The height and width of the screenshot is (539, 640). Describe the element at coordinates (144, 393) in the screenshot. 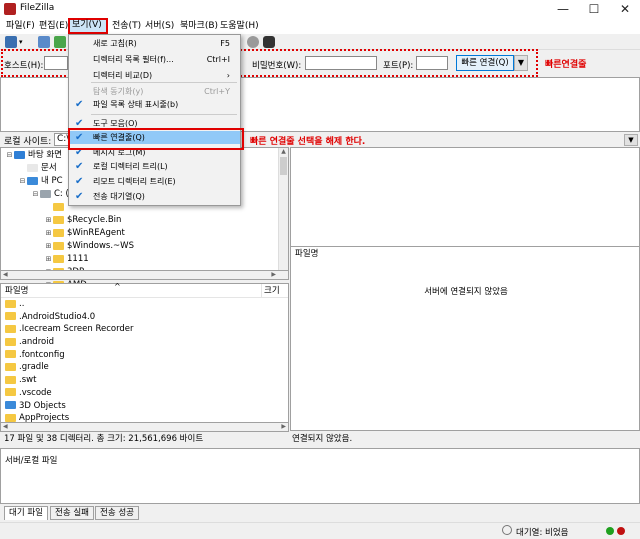

I see `file-list-item: .vscode` at that location.